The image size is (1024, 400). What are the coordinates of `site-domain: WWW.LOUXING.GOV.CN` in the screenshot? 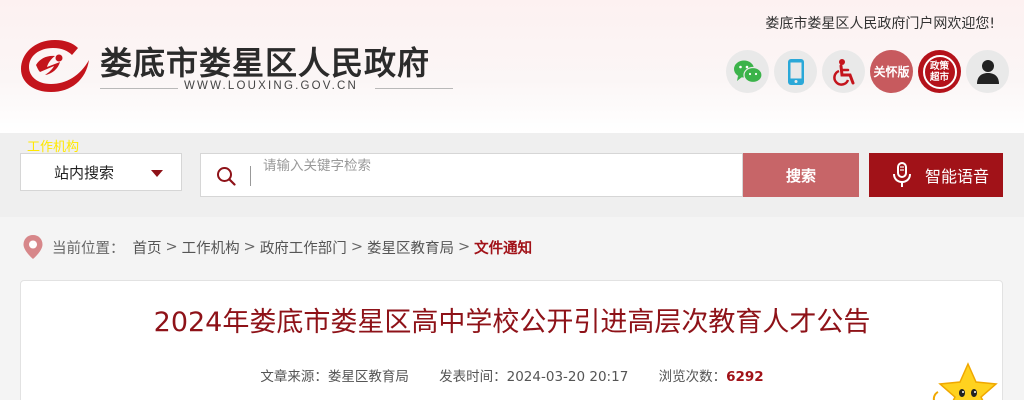 It's located at (271, 86).